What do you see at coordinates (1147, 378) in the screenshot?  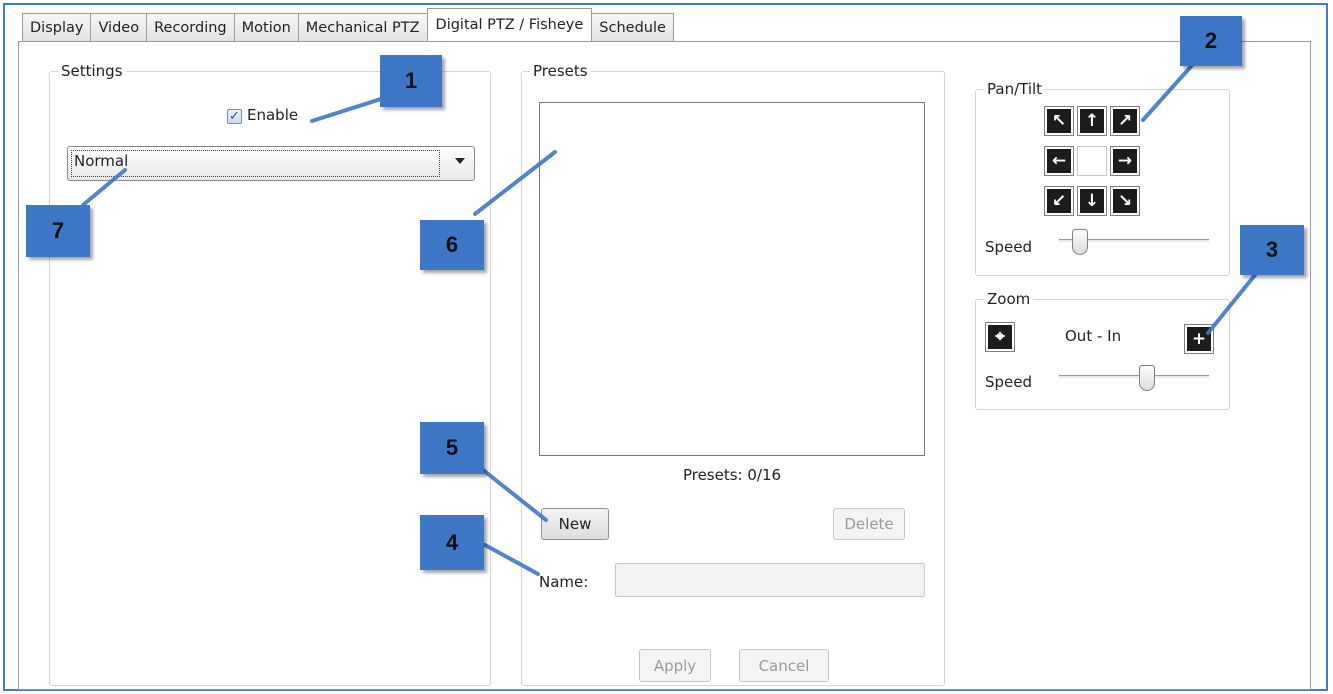 I see `zoom-speed-slider` at bounding box center [1147, 378].